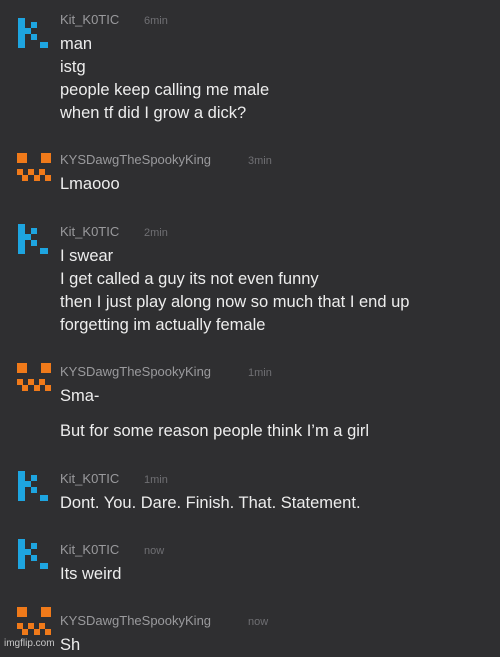  I want to click on message-line: I swear, so click(87, 256).